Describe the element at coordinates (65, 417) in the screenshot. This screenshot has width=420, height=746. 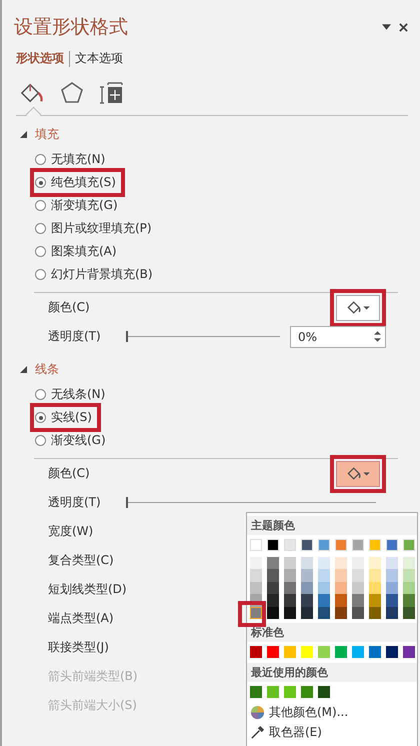
I see `radio-option: 实线(S)` at that location.